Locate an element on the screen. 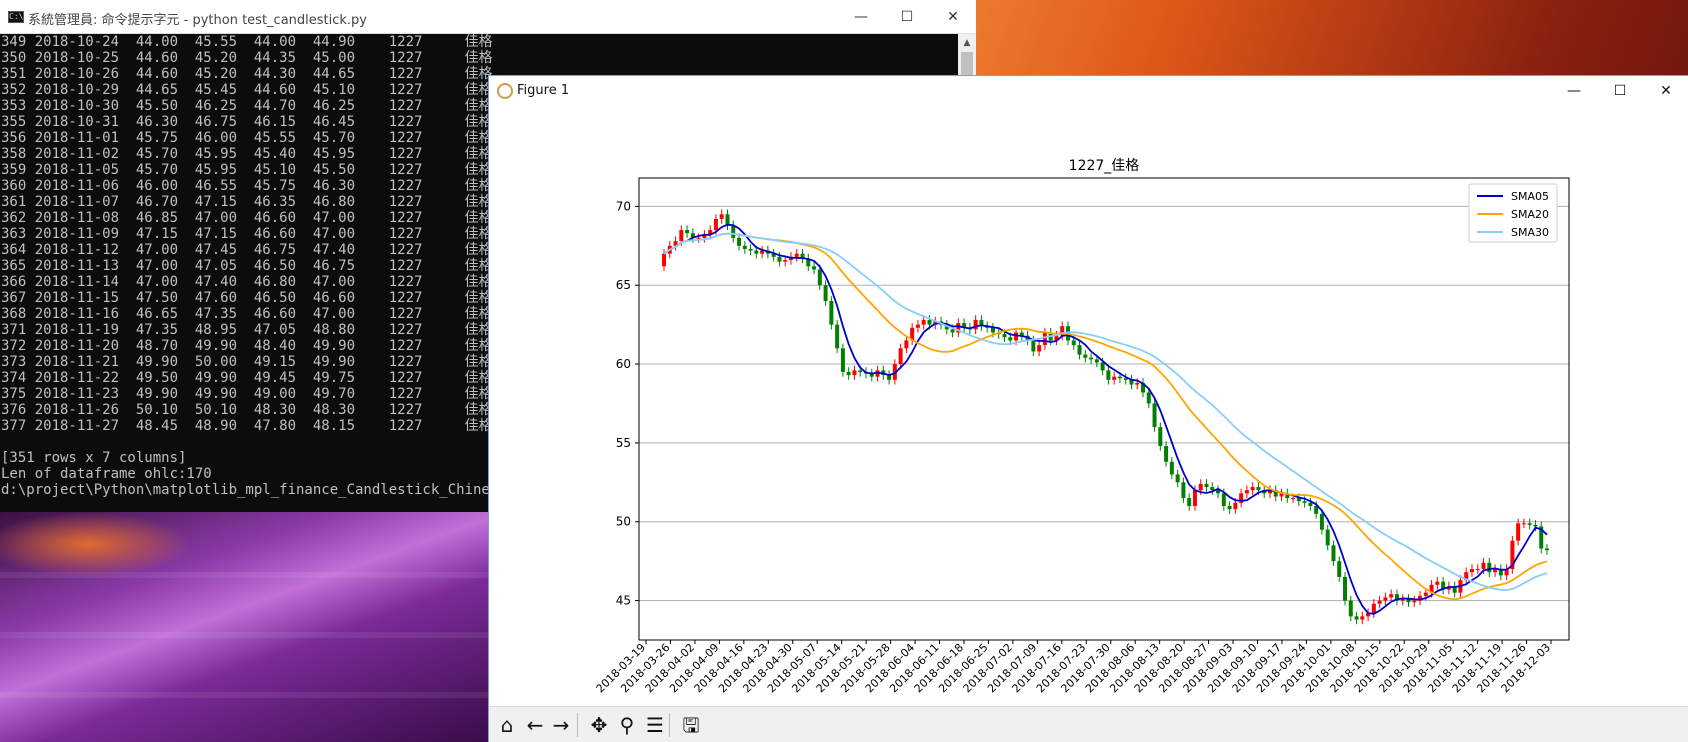 The width and height of the screenshot is (1688, 742). zoom-icon: ⚲ is located at coordinates (627, 725).